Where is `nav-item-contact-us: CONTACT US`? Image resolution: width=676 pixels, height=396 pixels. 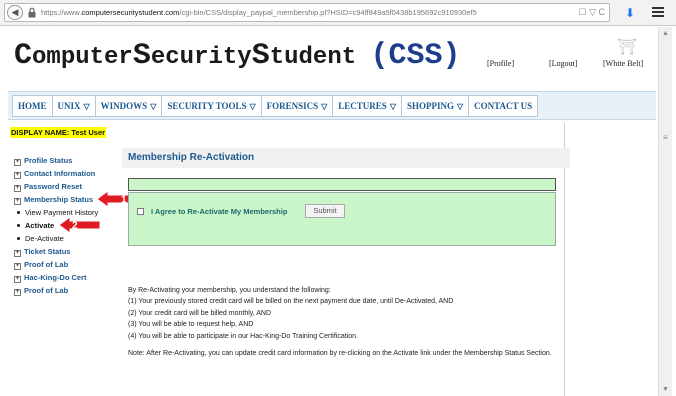 nav-item-contact-us: CONTACT US is located at coordinates (503, 106).